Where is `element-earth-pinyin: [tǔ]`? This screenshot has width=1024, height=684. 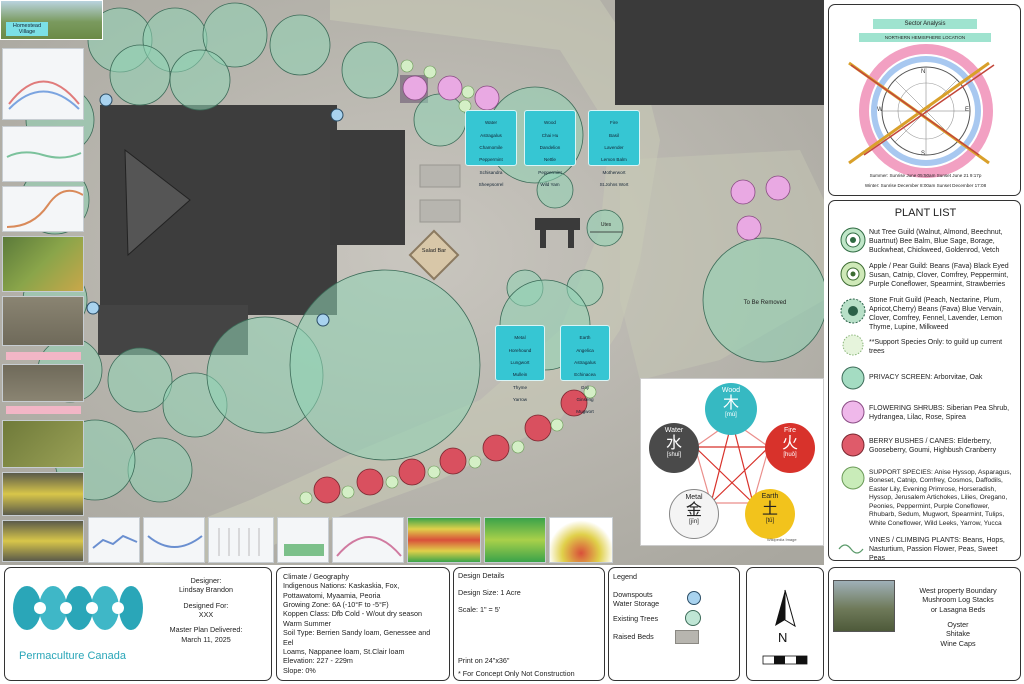 element-earth-pinyin: [tǔ] is located at coordinates (770, 521).